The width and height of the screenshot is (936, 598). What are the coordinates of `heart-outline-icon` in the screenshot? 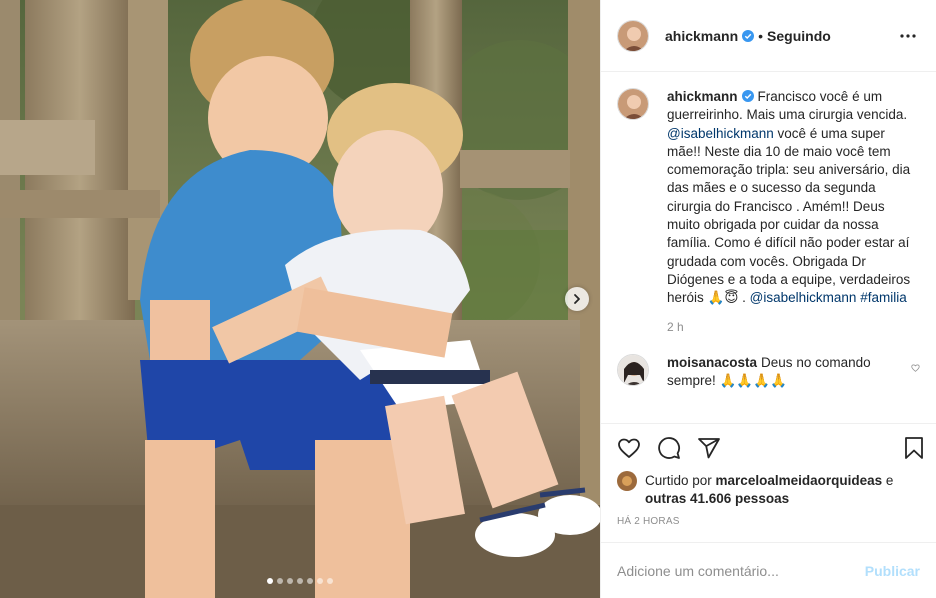 It's located at (915, 368).